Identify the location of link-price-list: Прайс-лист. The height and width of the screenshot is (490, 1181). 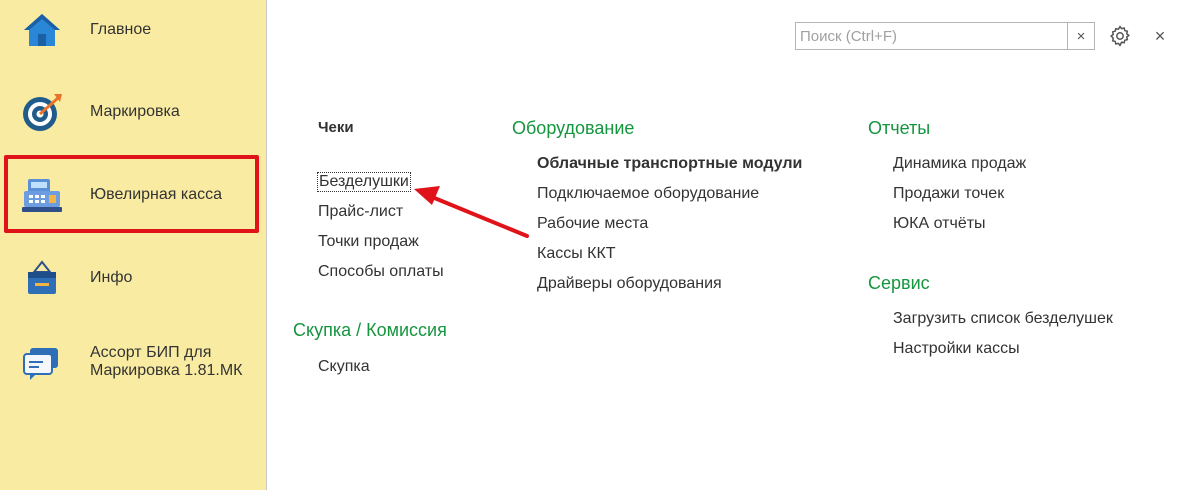
(360, 212).